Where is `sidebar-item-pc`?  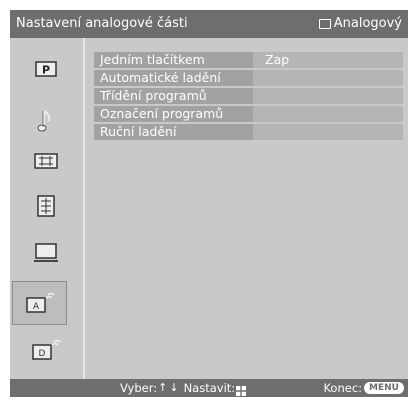
sidebar-item-pc is located at coordinates (46, 253).